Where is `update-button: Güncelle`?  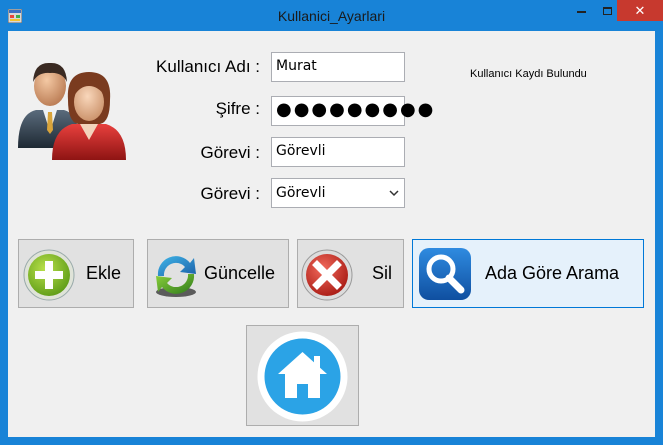
update-button: Güncelle is located at coordinates (218, 273).